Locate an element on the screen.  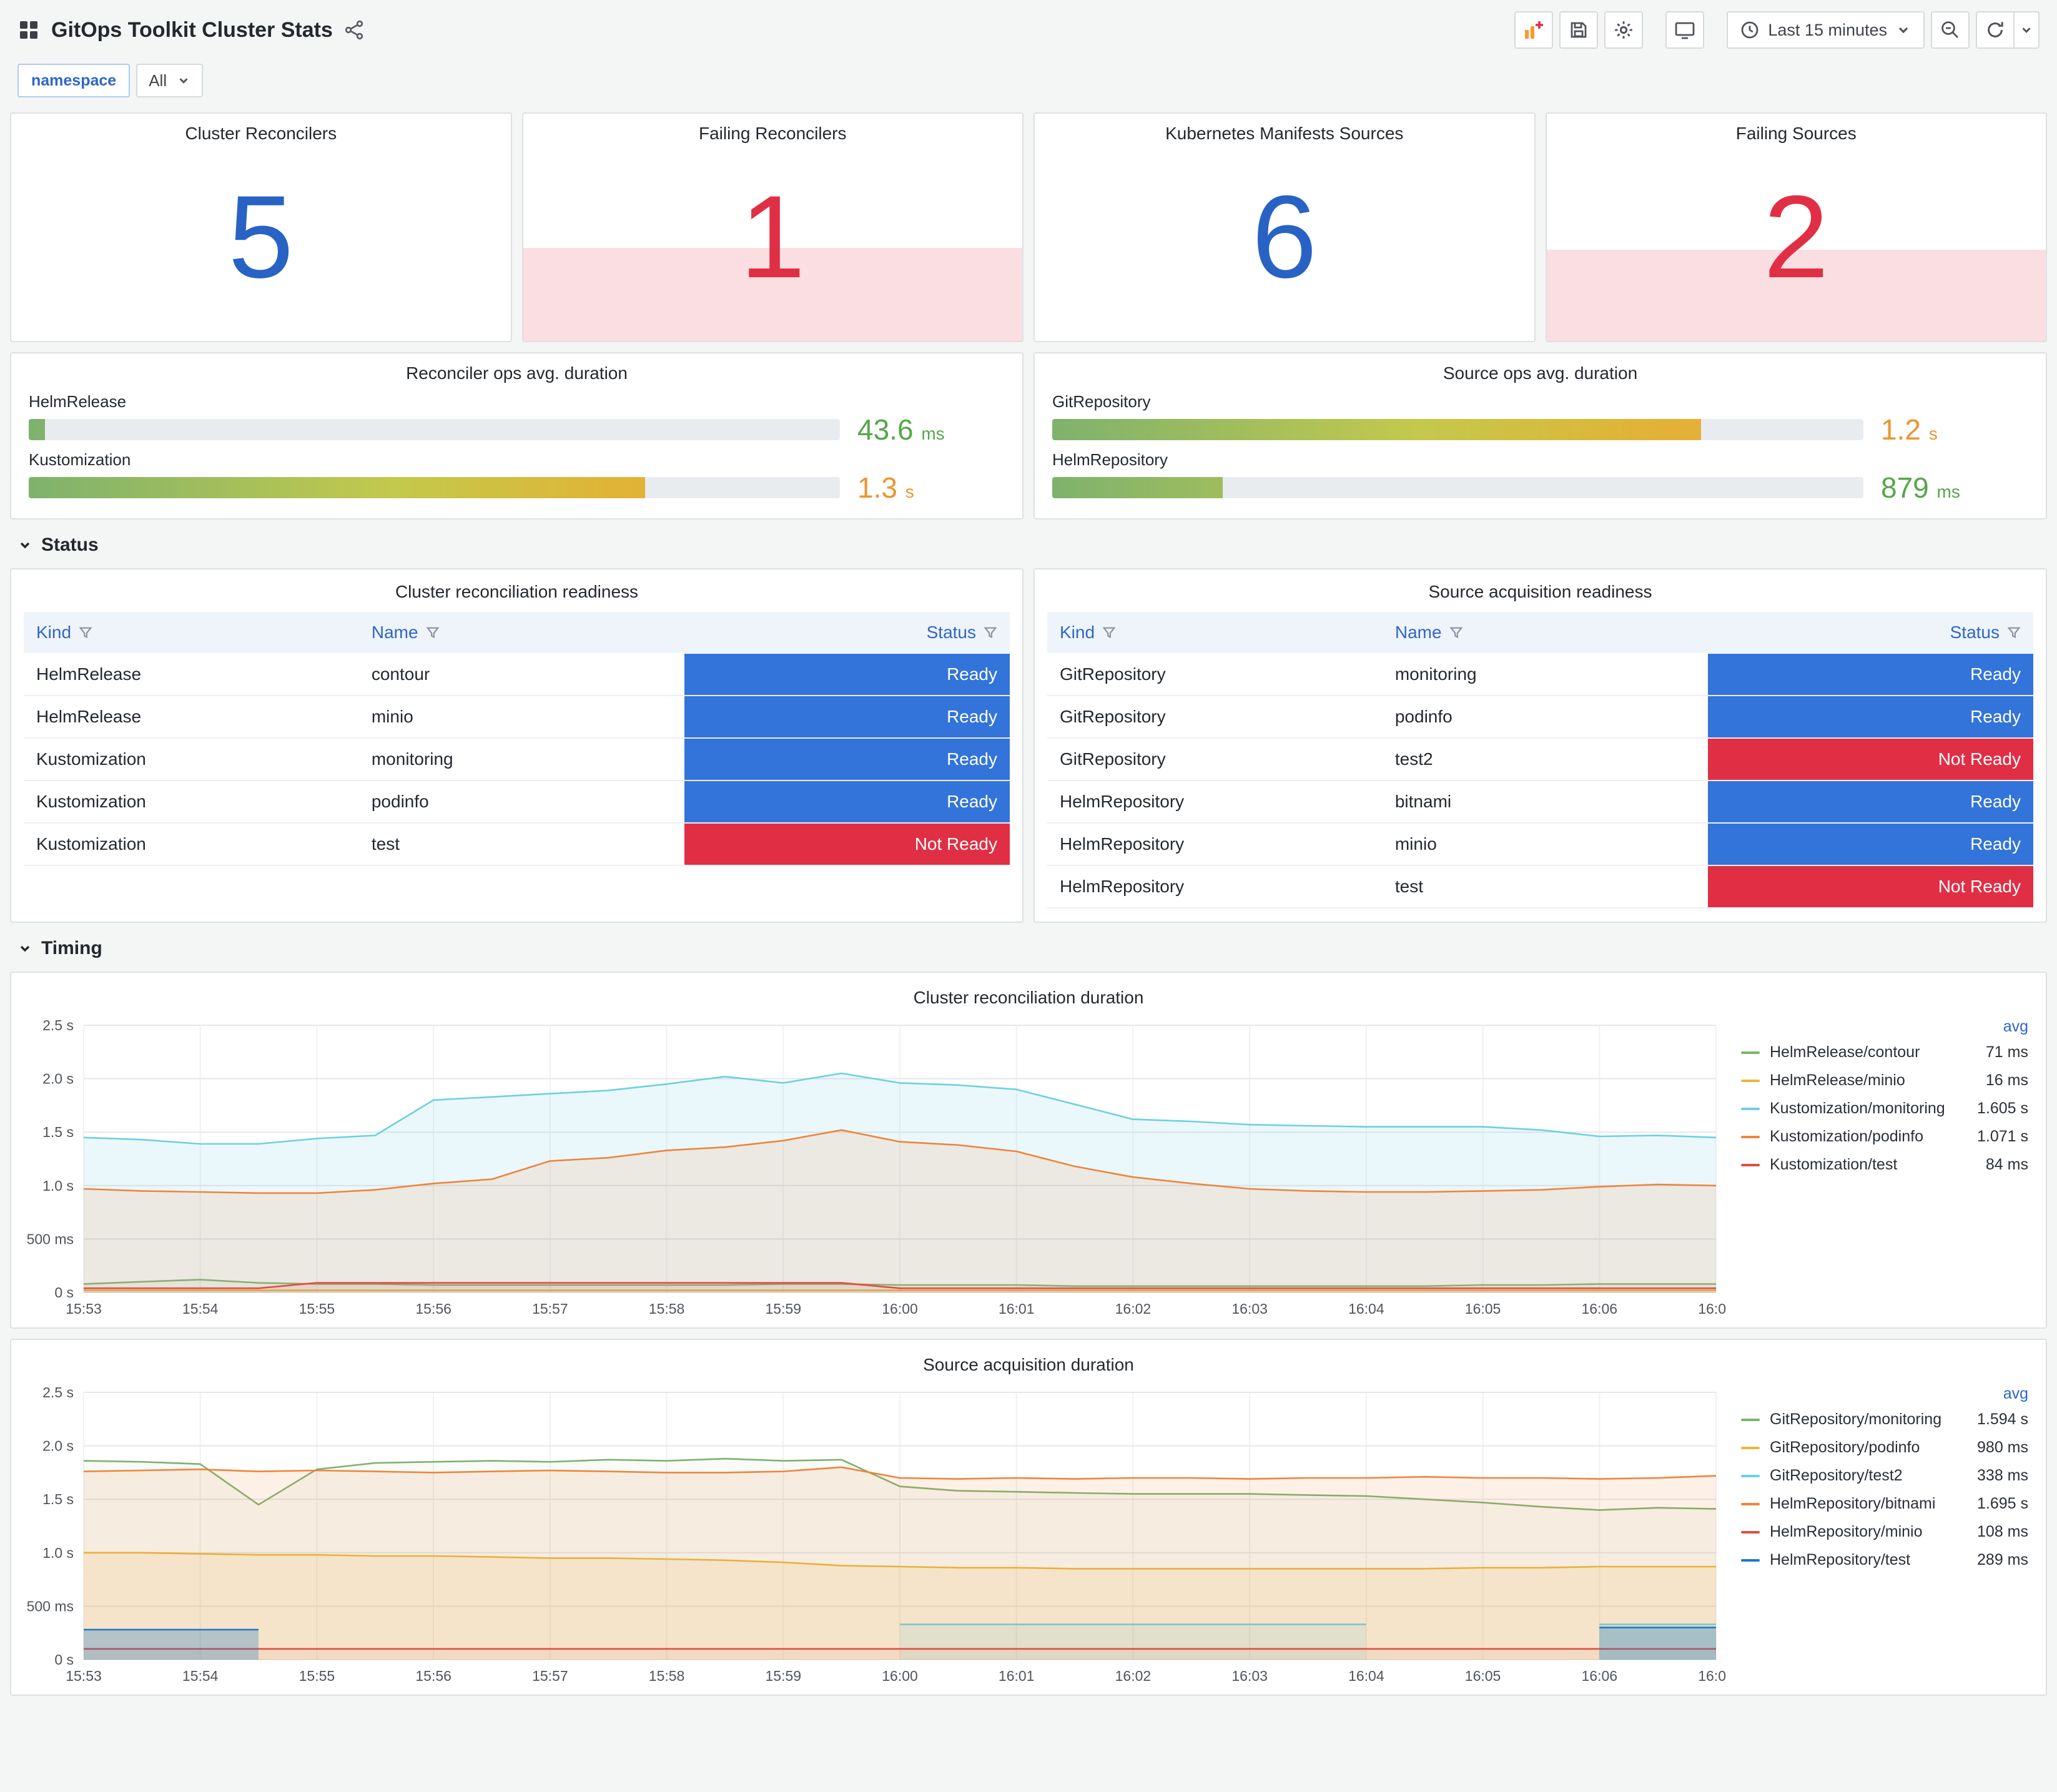
tv-mode-button is located at coordinates (1685, 30).